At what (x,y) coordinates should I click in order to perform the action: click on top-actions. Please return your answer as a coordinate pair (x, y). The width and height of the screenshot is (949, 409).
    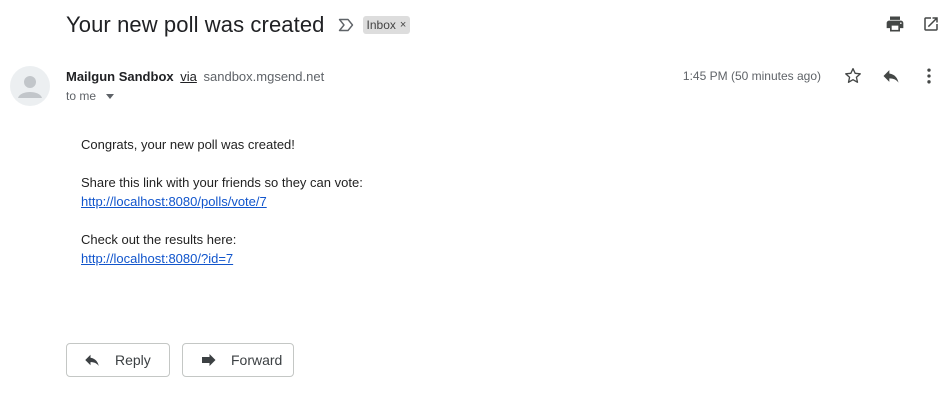
    Looking at the image, I should click on (913, 24).